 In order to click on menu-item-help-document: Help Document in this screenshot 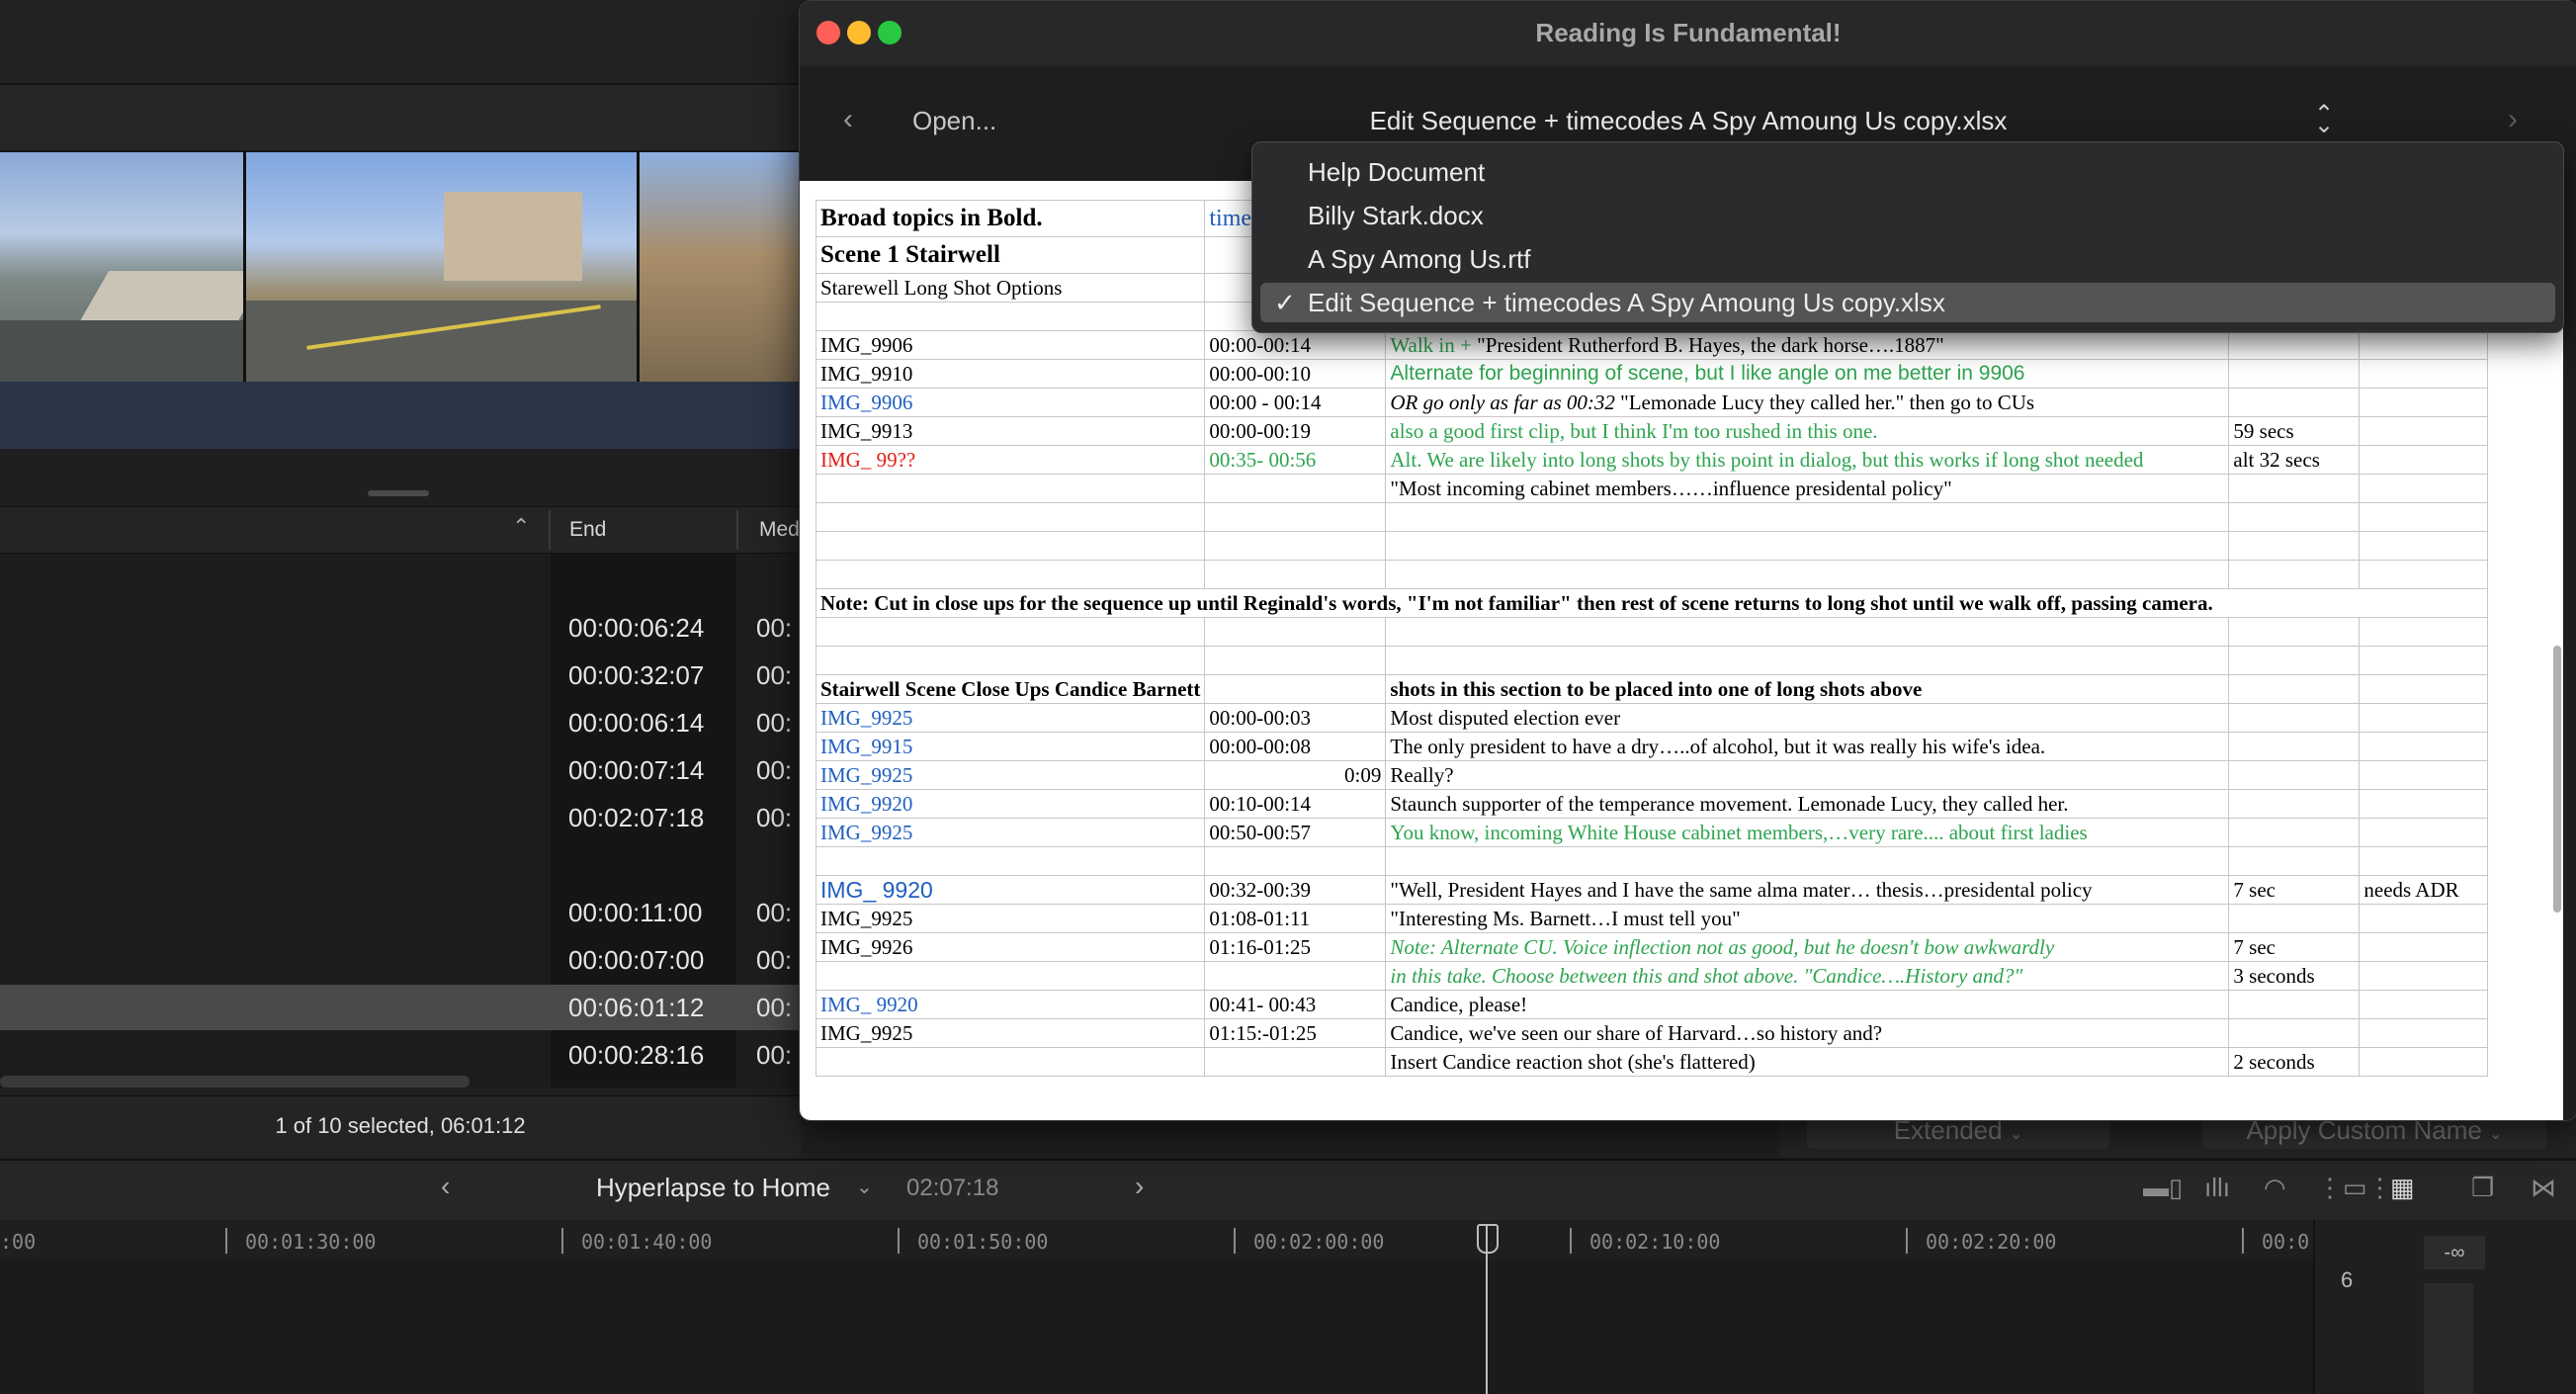, I will do `click(1907, 172)`.